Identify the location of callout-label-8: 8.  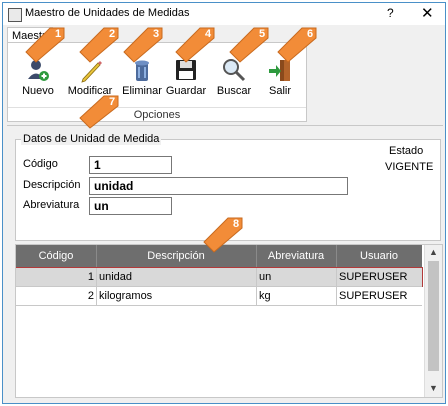
(236, 224).